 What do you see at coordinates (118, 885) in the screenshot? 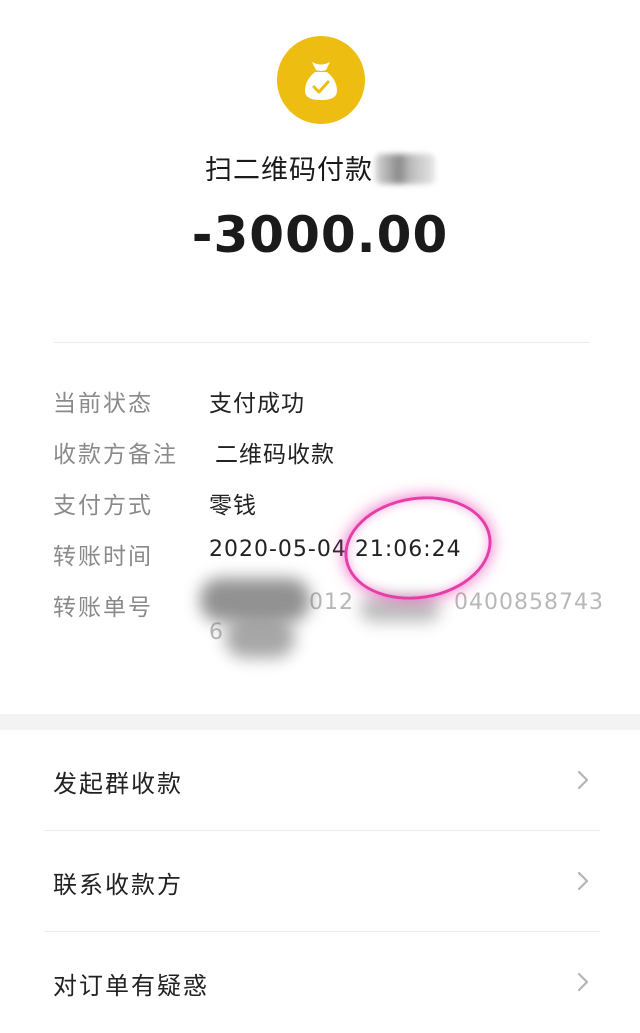
I see `menu-item-label: 联系收款方` at bounding box center [118, 885].